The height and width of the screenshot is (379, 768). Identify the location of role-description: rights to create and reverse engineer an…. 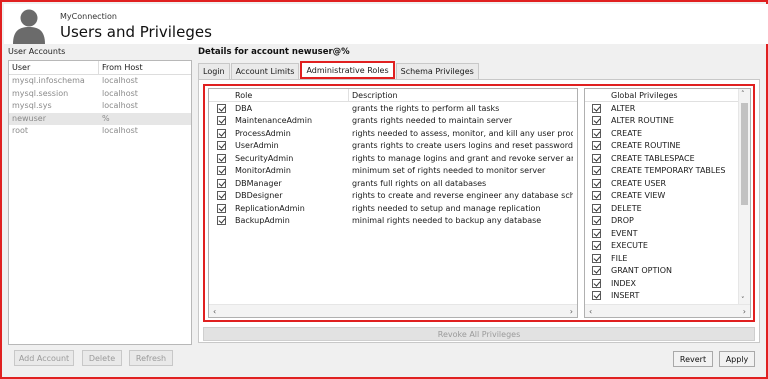
(462, 196).